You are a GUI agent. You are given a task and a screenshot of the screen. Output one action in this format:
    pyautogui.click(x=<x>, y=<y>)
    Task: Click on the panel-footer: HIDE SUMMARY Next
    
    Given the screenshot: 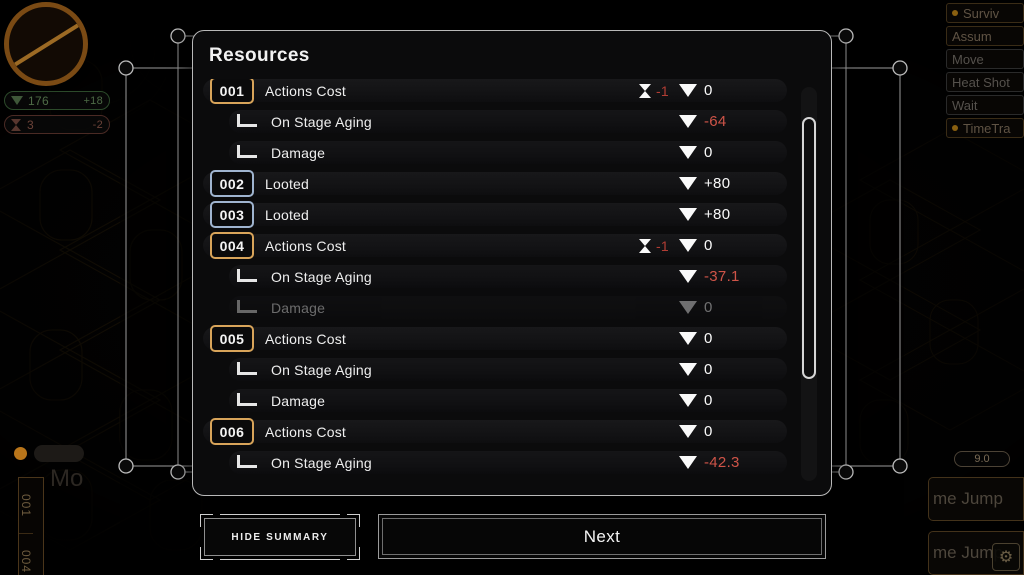 What is the action you would take?
    pyautogui.click(x=512, y=537)
    